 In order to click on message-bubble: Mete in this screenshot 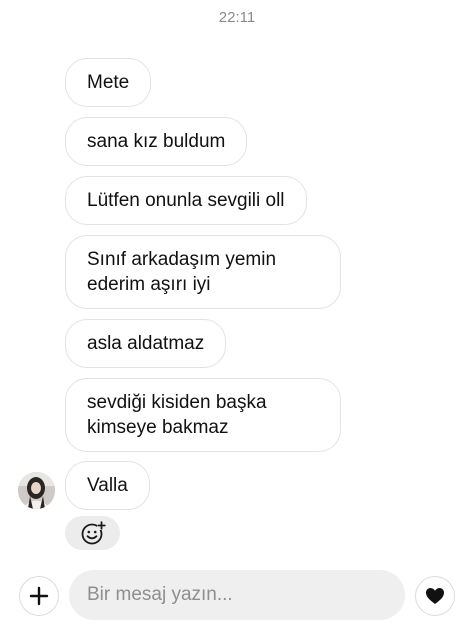, I will do `click(108, 82)`.